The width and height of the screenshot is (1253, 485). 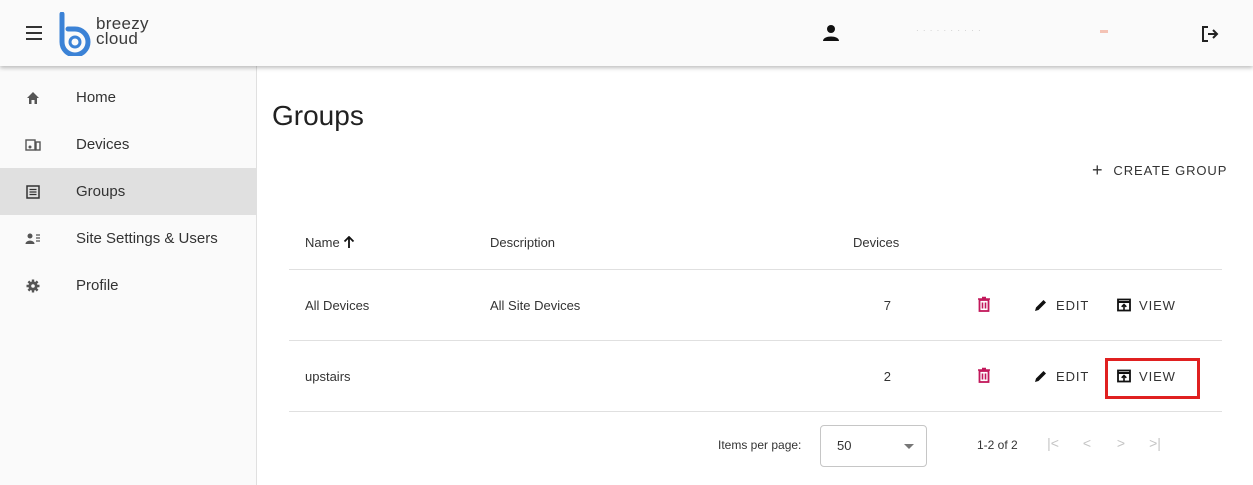 I want to click on sidebar-item-devices: Devices, so click(x=128, y=144).